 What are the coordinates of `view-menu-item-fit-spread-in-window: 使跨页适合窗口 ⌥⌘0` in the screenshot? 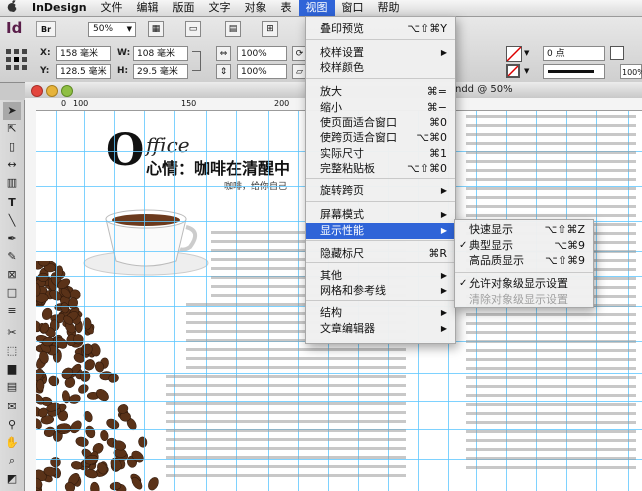 It's located at (380, 138).